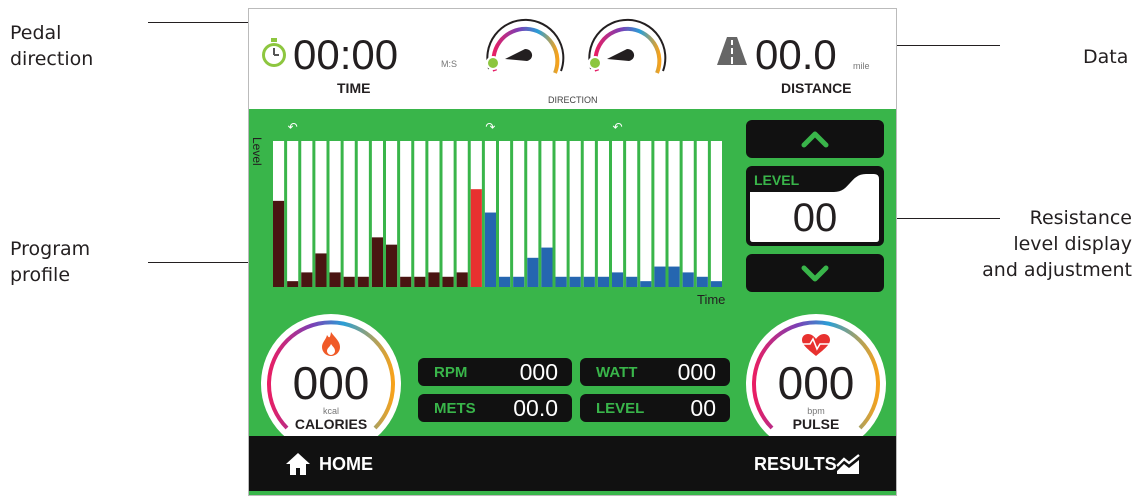 The width and height of the screenshot is (1138, 496). Describe the element at coordinates (572, 493) in the screenshot. I see `footer-accent-strip` at that location.